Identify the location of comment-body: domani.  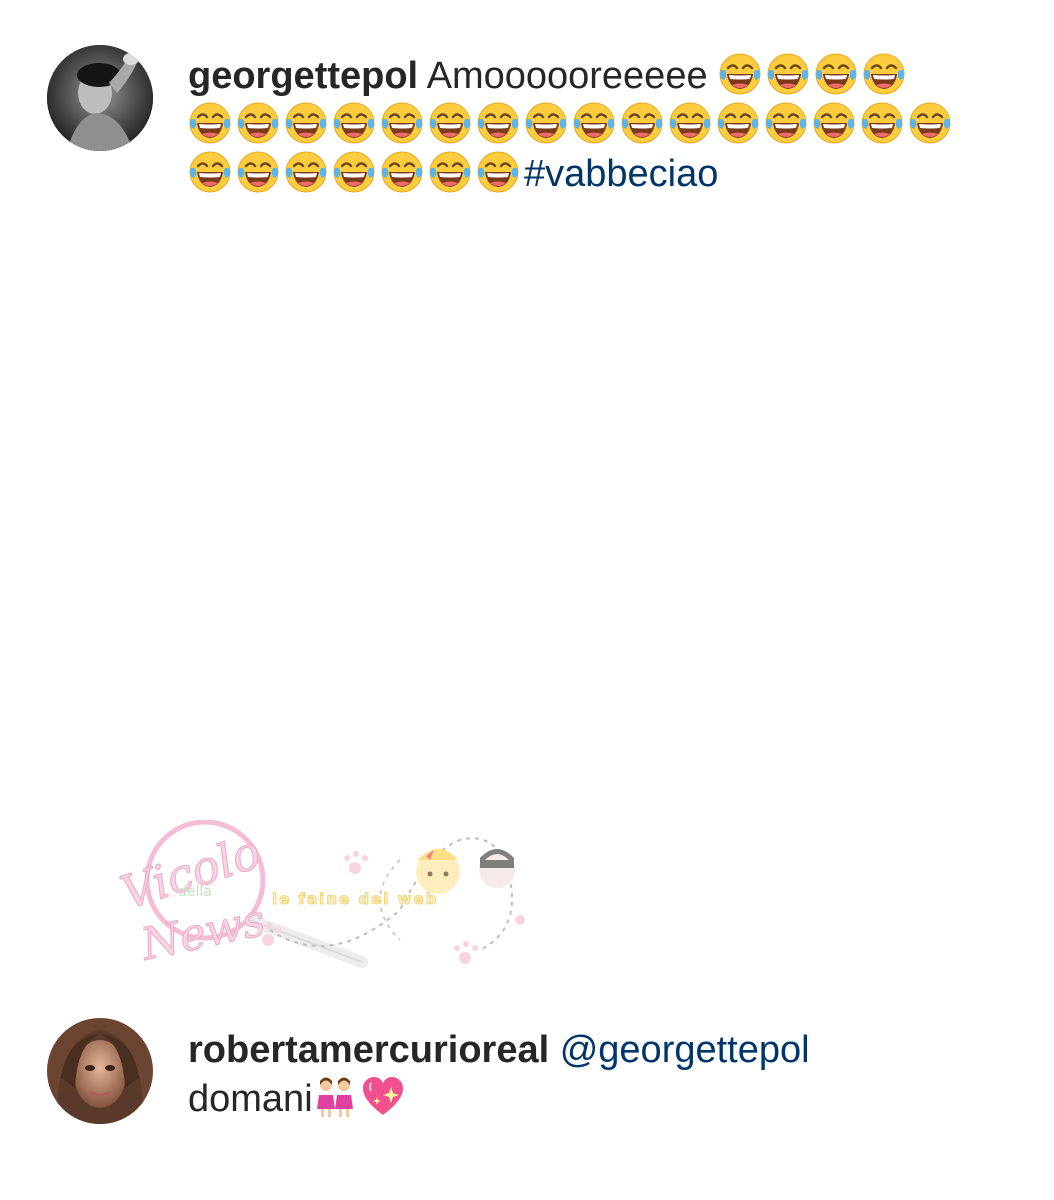
(250, 1099).